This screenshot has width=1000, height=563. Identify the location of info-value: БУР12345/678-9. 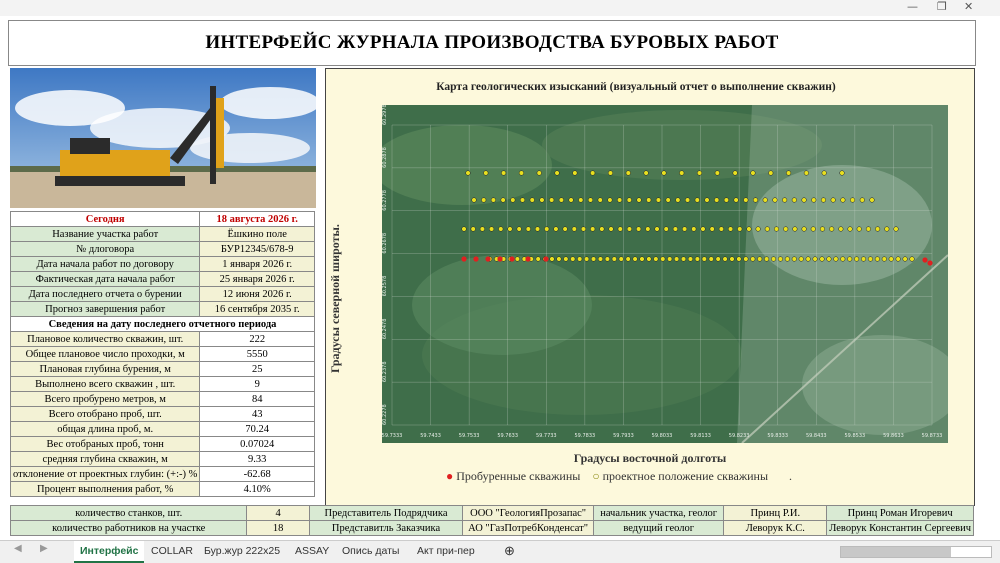
(257, 249).